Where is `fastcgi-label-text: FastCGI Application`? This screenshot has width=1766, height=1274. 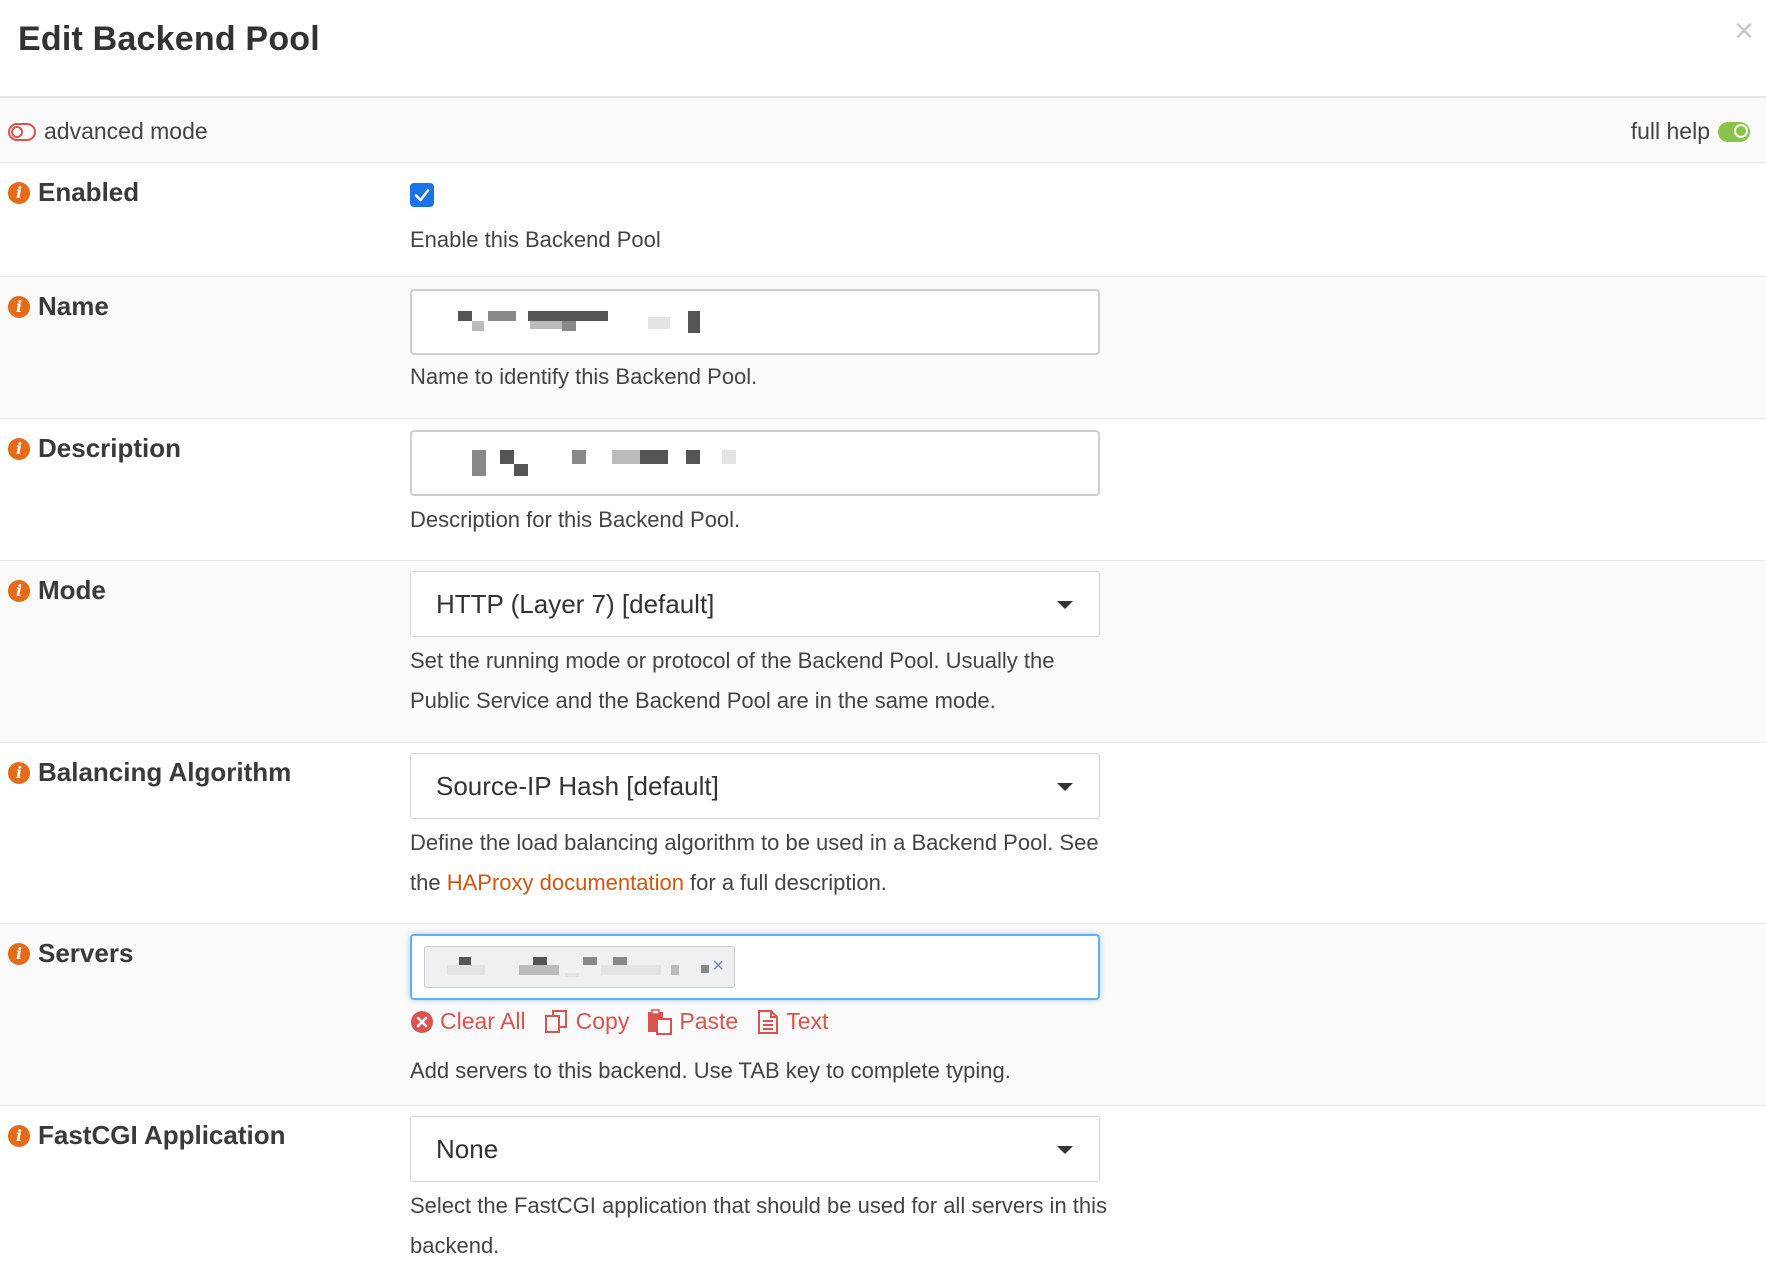 fastcgi-label-text: FastCGI Application is located at coordinates (162, 1135).